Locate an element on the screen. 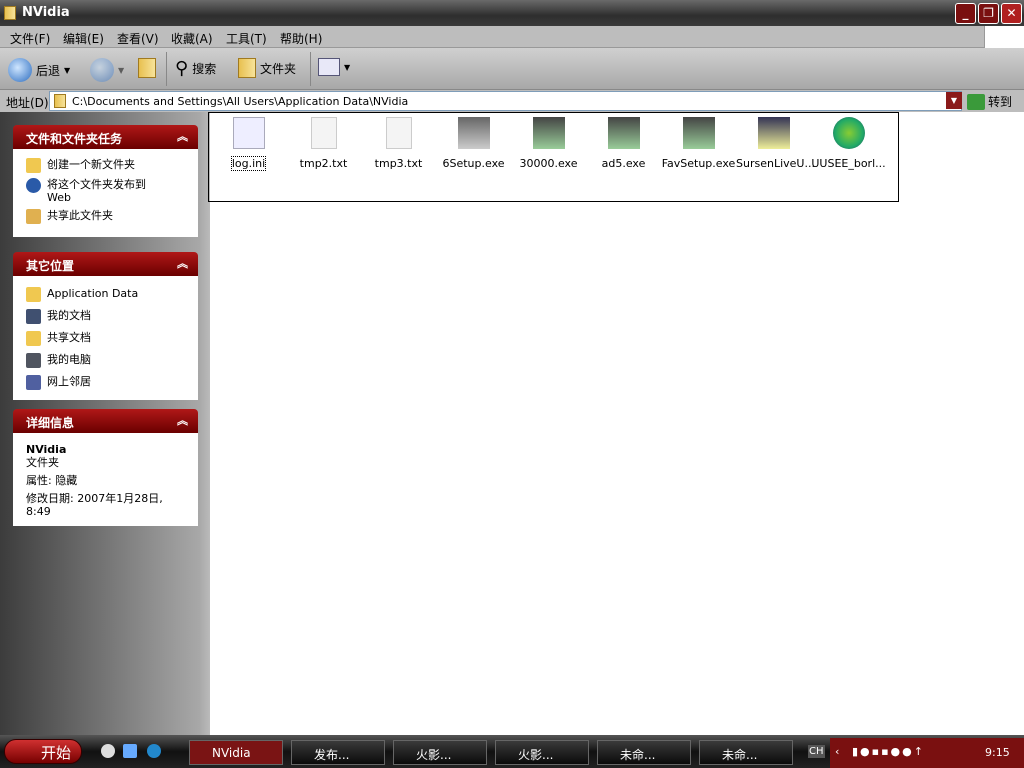 The width and height of the screenshot is (1024, 768). menu-help: 帮助(H) is located at coordinates (301, 38).